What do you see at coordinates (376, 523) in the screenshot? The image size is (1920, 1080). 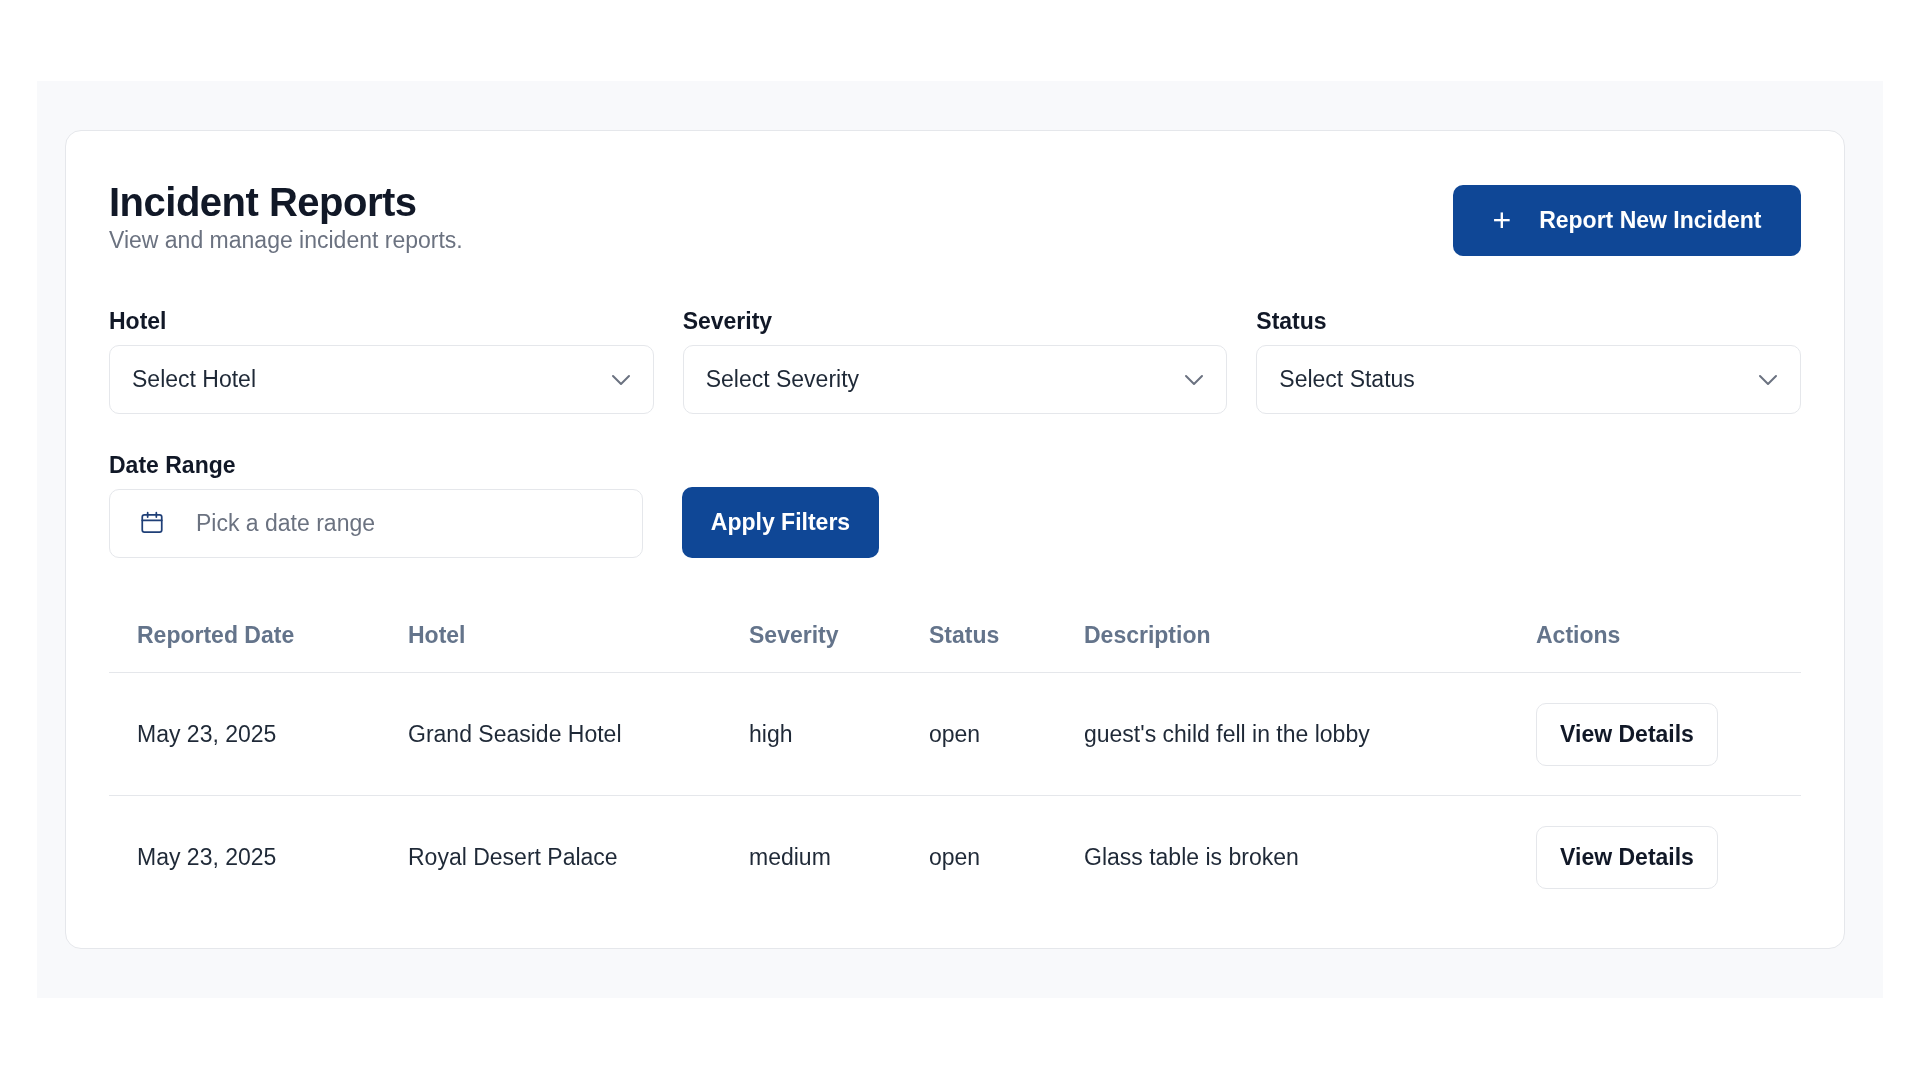 I see `date-range-field: Pick a date range` at bounding box center [376, 523].